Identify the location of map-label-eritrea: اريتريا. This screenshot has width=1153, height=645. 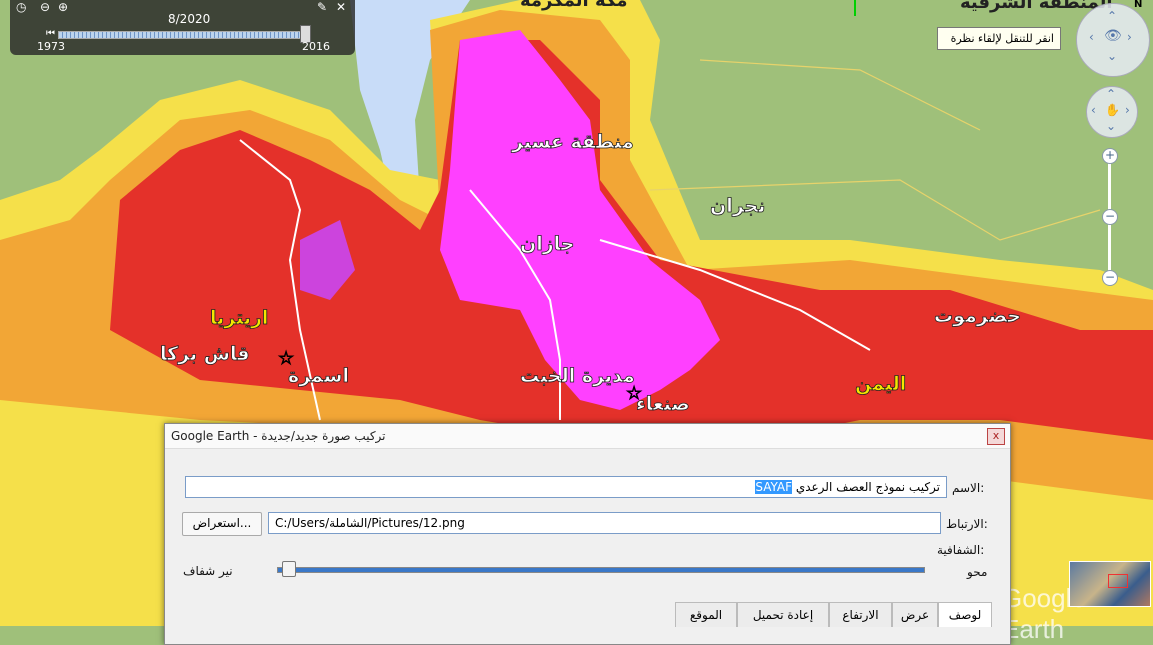
(239, 318).